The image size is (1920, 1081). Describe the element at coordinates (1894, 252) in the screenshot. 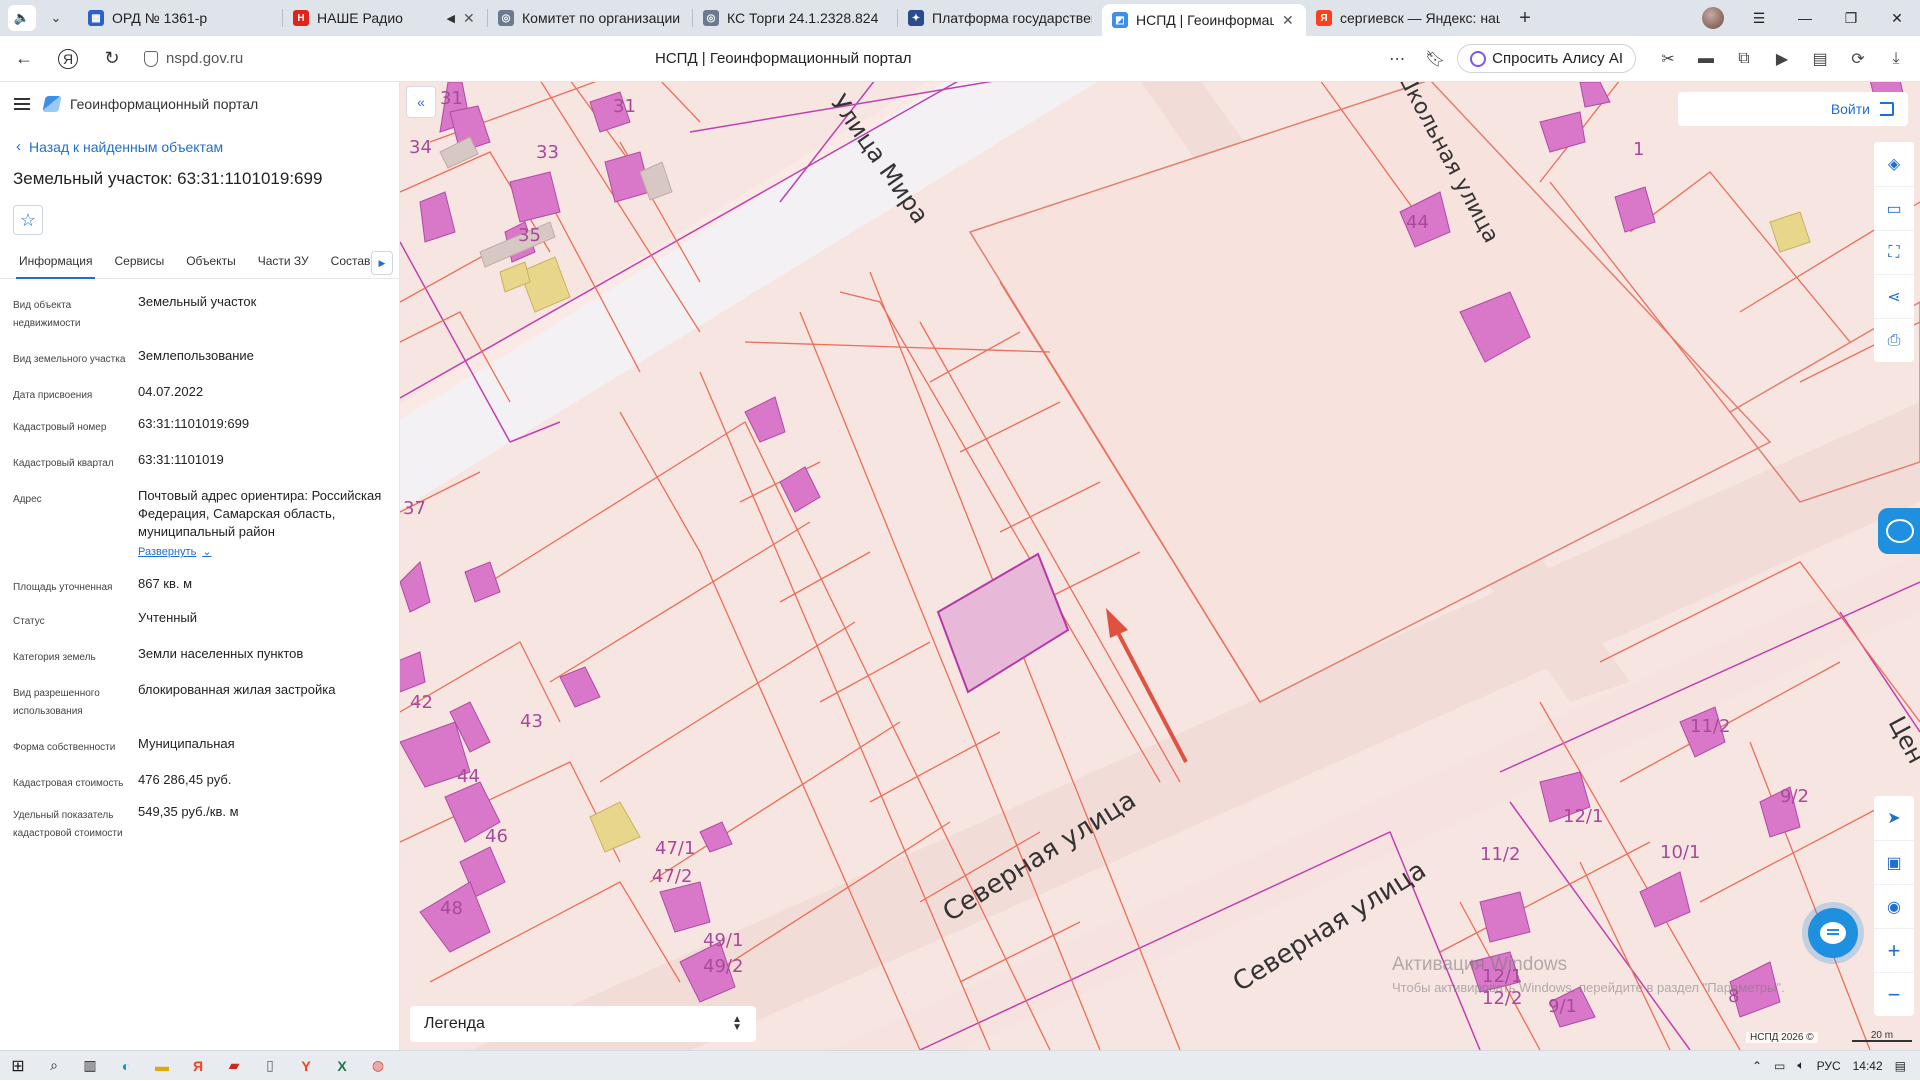

I see `area-select-icon: ⛶` at that location.